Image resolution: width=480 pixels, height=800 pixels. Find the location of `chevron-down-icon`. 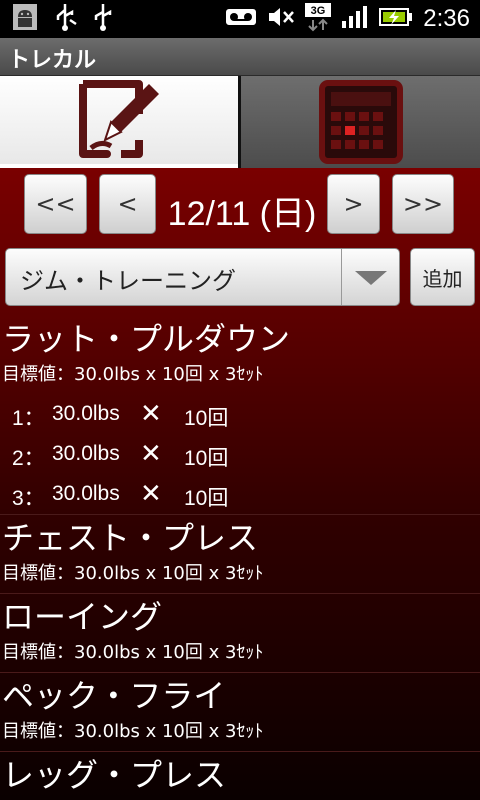

chevron-down-icon is located at coordinates (371, 278).